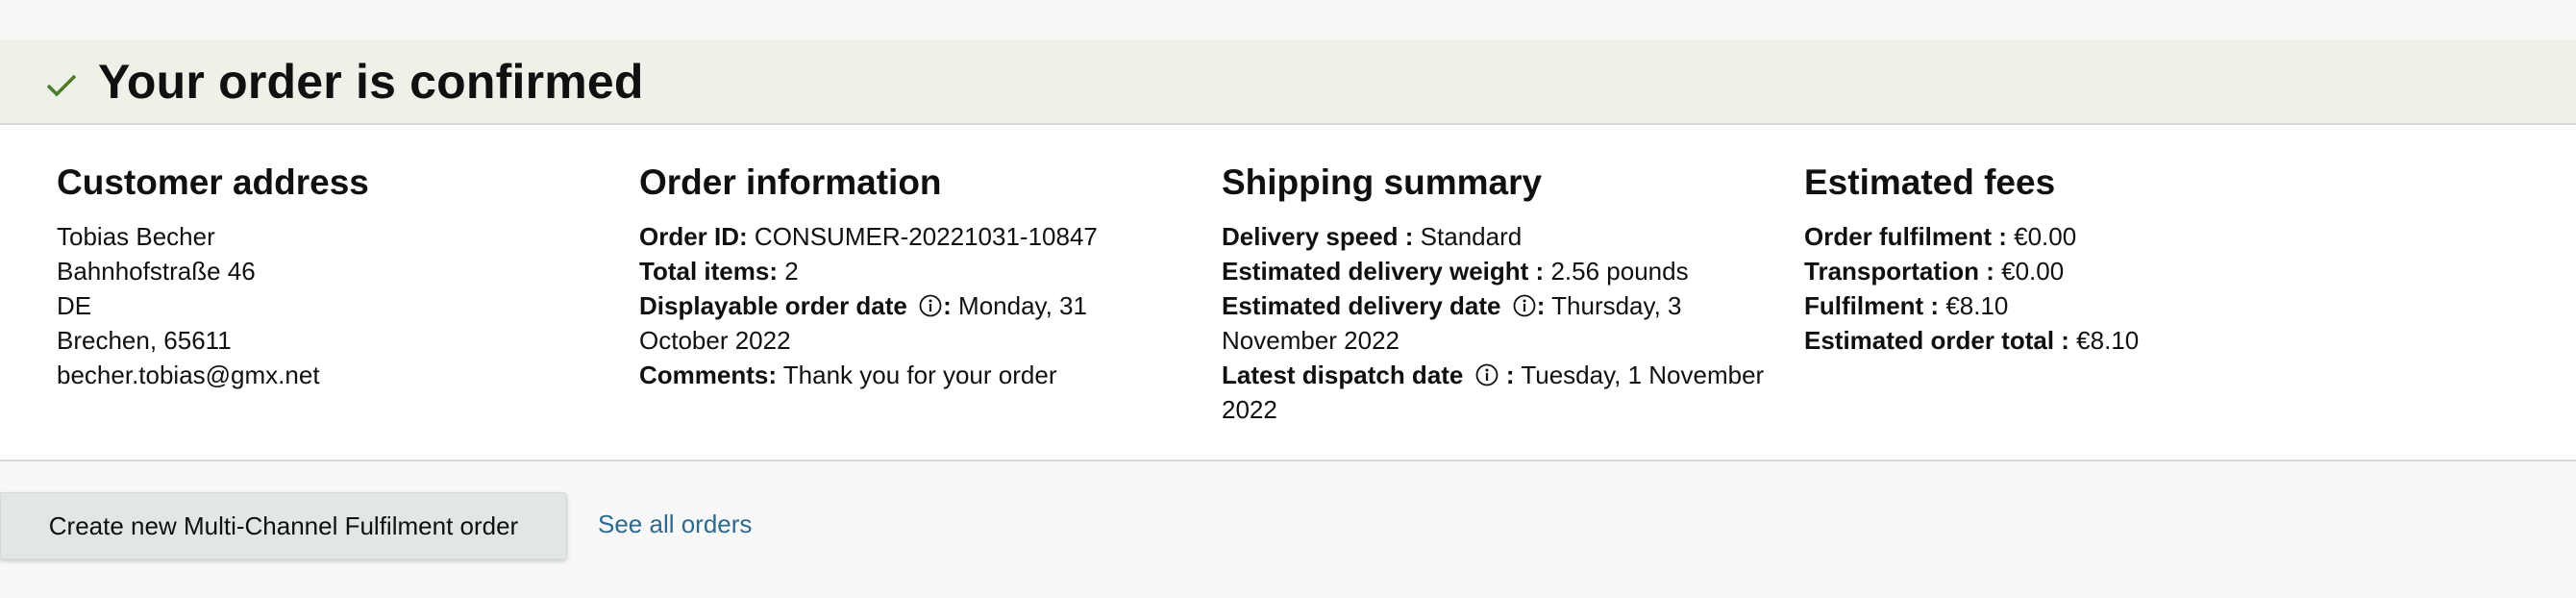 This screenshot has width=2576, height=598. I want to click on delivery-speed-value: Standard, so click(1471, 236).